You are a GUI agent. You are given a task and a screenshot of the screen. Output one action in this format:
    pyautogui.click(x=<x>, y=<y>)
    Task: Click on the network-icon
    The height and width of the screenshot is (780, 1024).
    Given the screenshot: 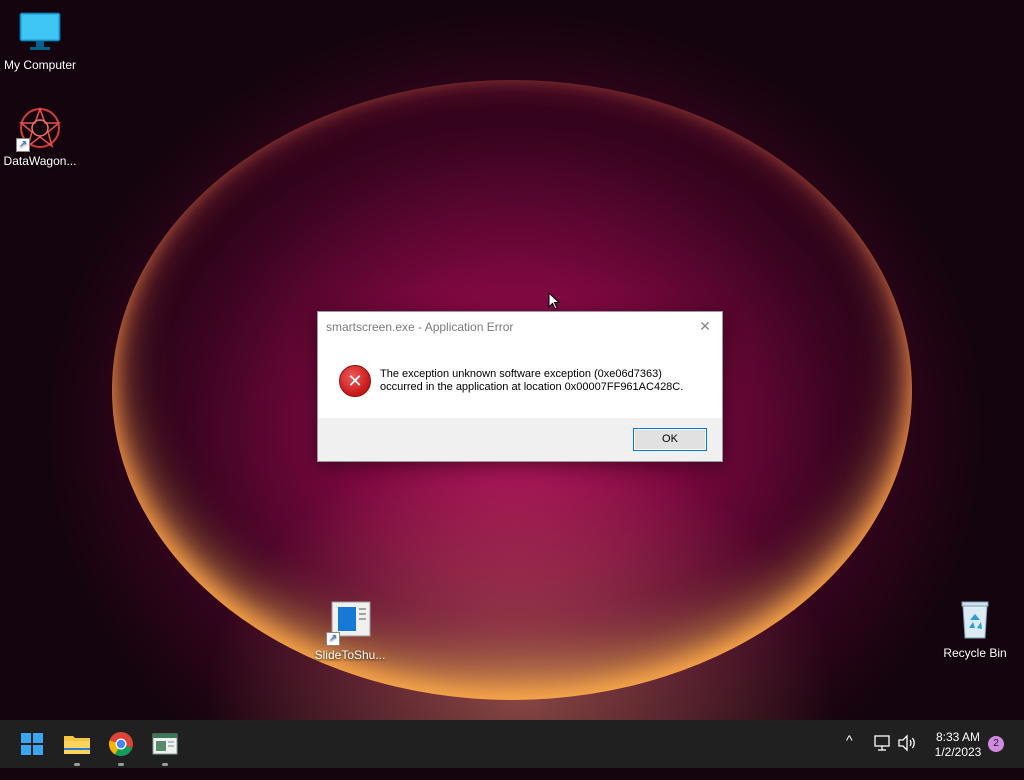 What is the action you would take?
    pyautogui.click(x=882, y=743)
    